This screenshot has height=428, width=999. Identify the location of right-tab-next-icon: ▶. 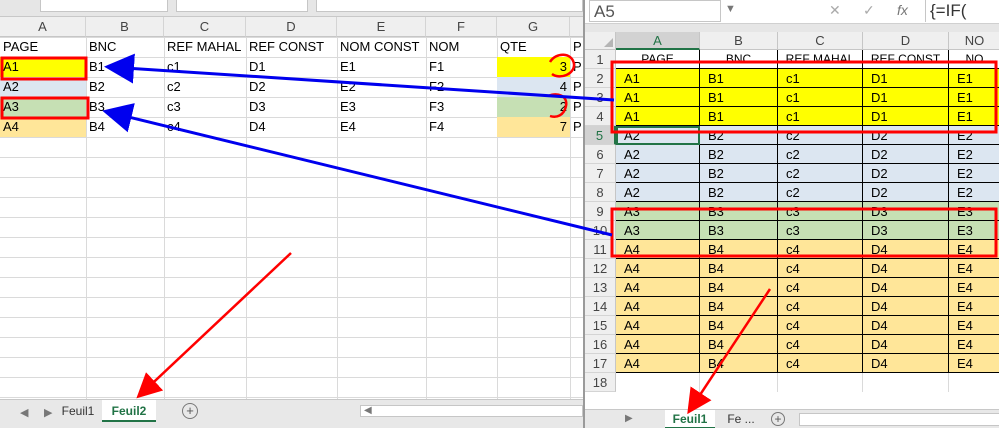
(629, 418).